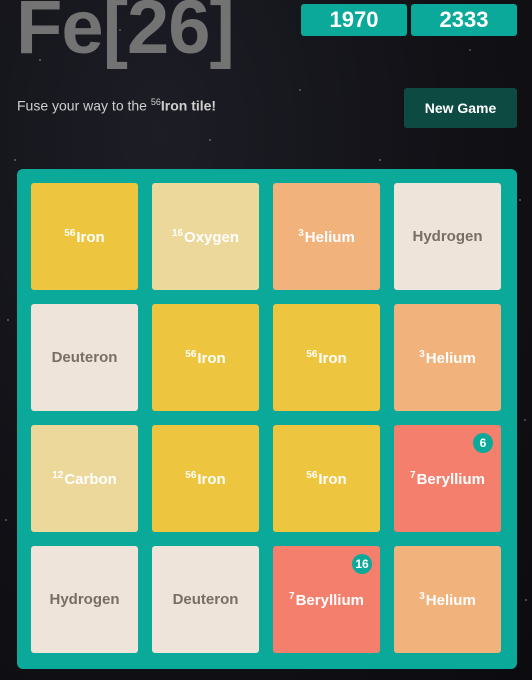 This screenshot has height=680, width=532. Describe the element at coordinates (84, 105) in the screenshot. I see `intro-text: Fuse your way to the` at that location.